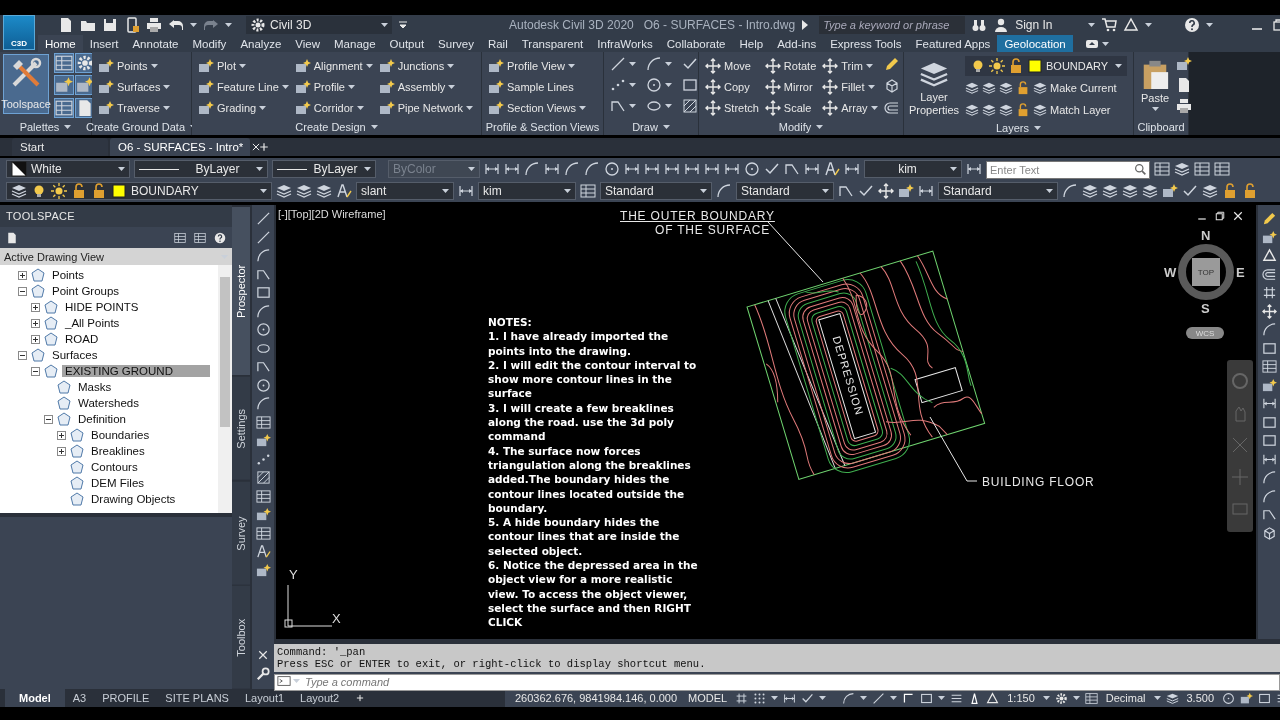 This screenshot has width=1280, height=720. I want to click on ribbon-button: Surfaces, so click(134, 86).